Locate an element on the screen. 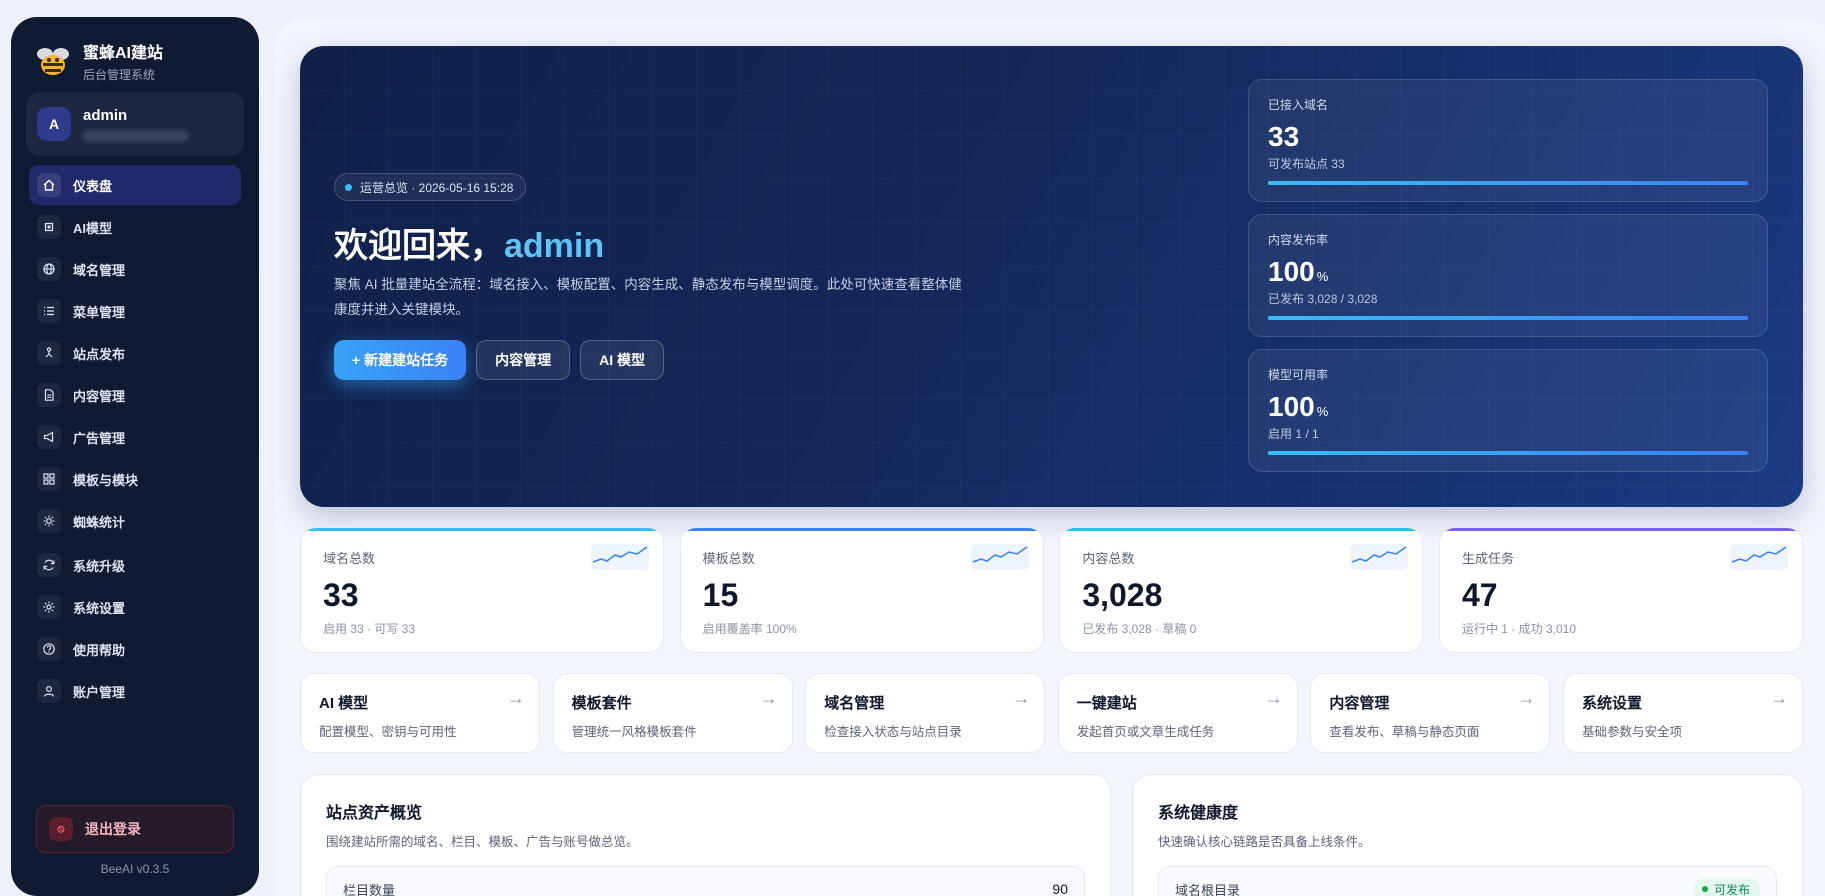  sidebar-item-spider: 蜘蛛统计 is located at coordinates (135, 521).